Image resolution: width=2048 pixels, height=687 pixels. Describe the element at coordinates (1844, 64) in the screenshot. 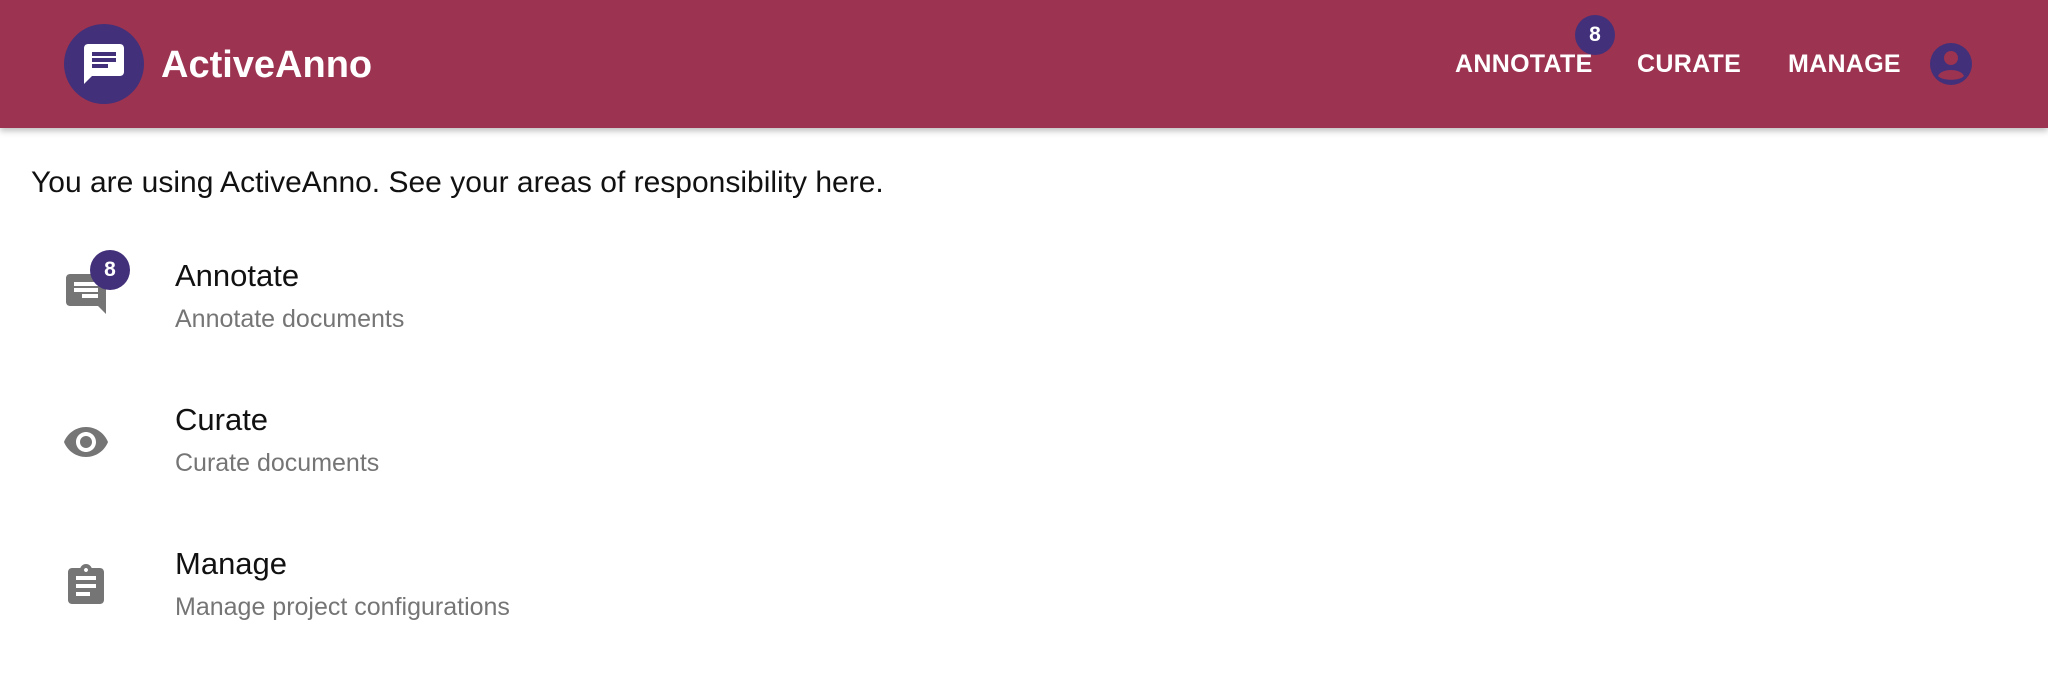

I see `nav-manage-button: MANAGE` at that location.